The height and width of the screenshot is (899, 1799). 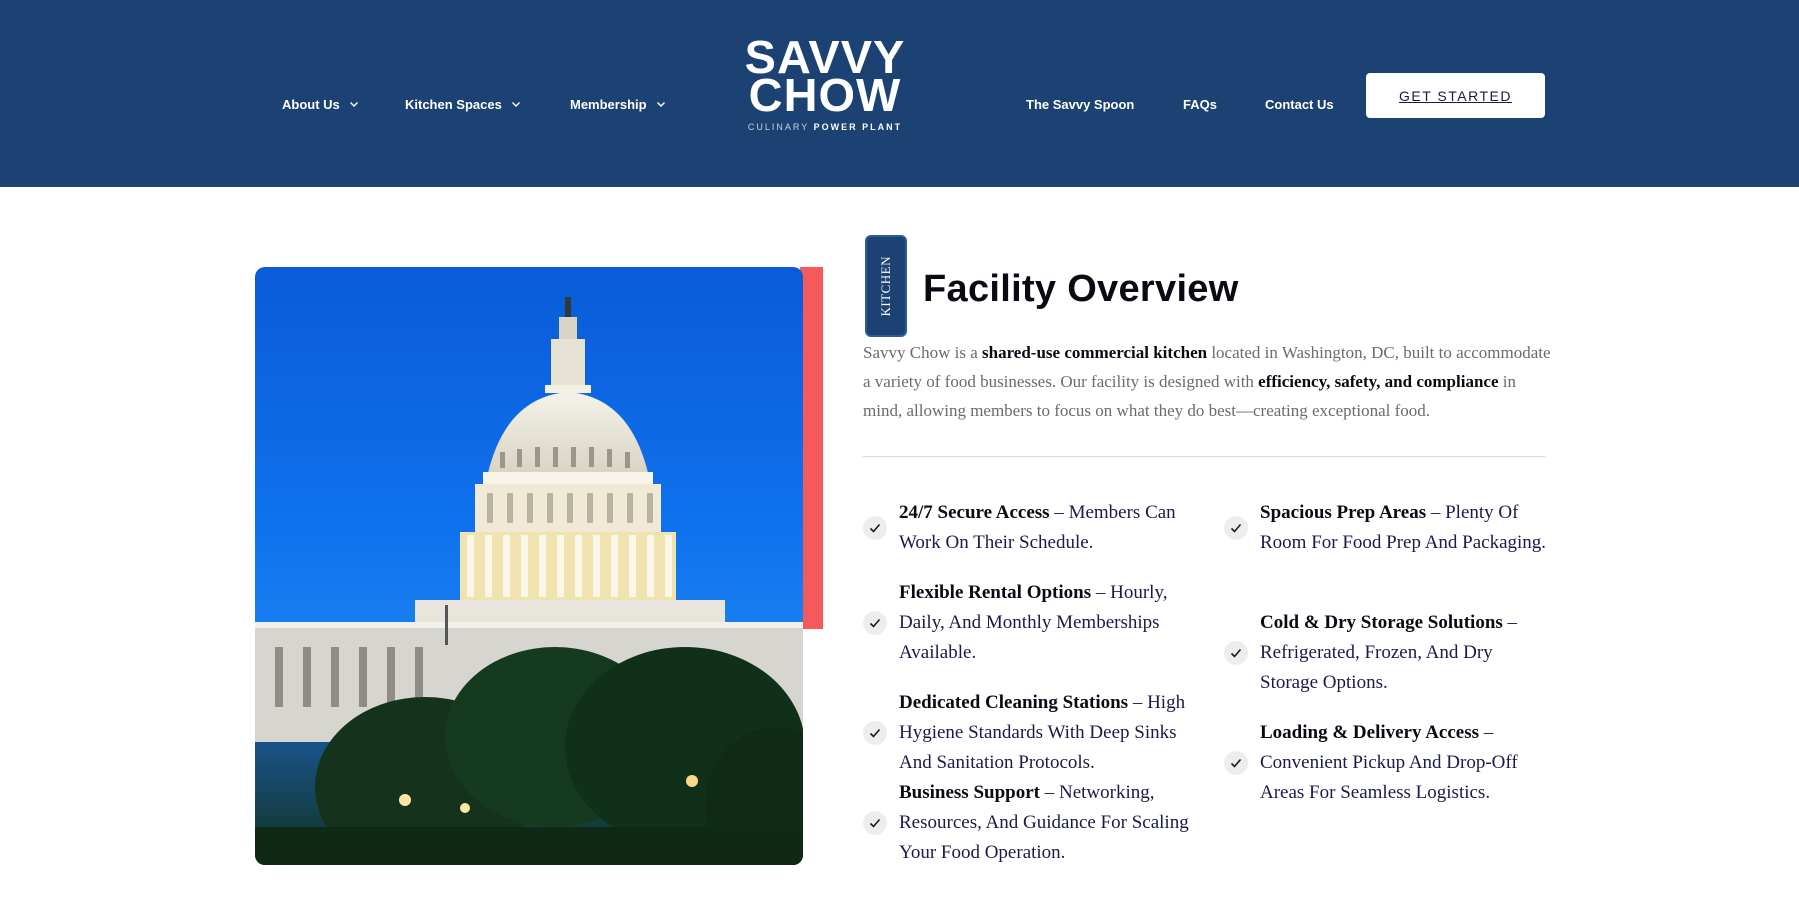 I want to click on savvy-chow-logo: SAVVY CHOW CULINARY POWER PLANT, so click(x=825, y=83).